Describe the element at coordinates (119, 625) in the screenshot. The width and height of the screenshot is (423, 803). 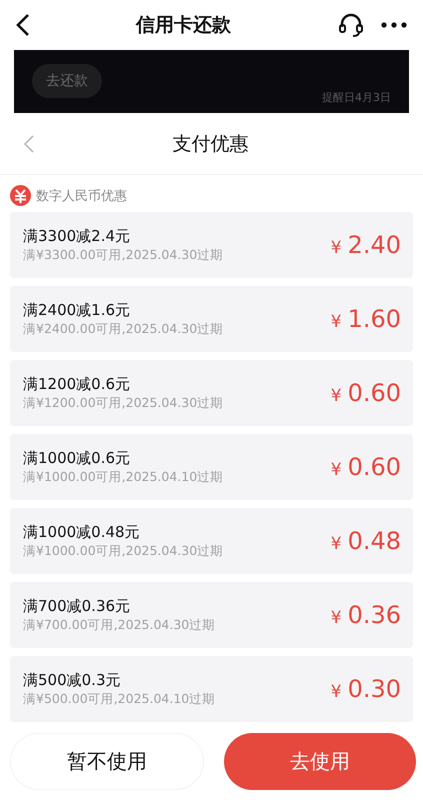
I see `coupon-detail: 满¥700.00可用,2025.04.30过期` at that location.